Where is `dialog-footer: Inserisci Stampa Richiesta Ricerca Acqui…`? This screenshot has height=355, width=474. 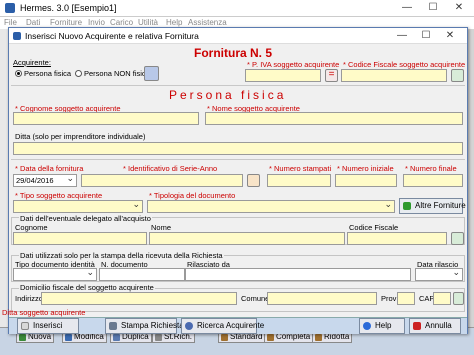
dialog-footer: Inserisci Stampa Richiesta Ricerca Acqui… is located at coordinates (238, 325).